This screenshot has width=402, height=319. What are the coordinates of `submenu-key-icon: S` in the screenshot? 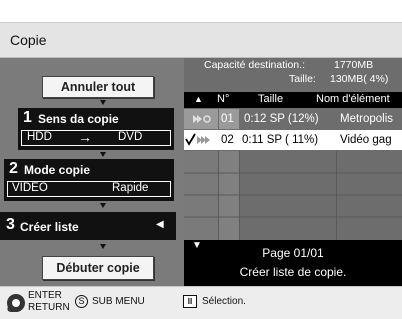 It's located at (81, 301).